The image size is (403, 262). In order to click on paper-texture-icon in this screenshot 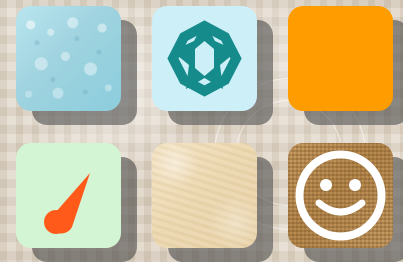, I will do `click(204, 195)`.